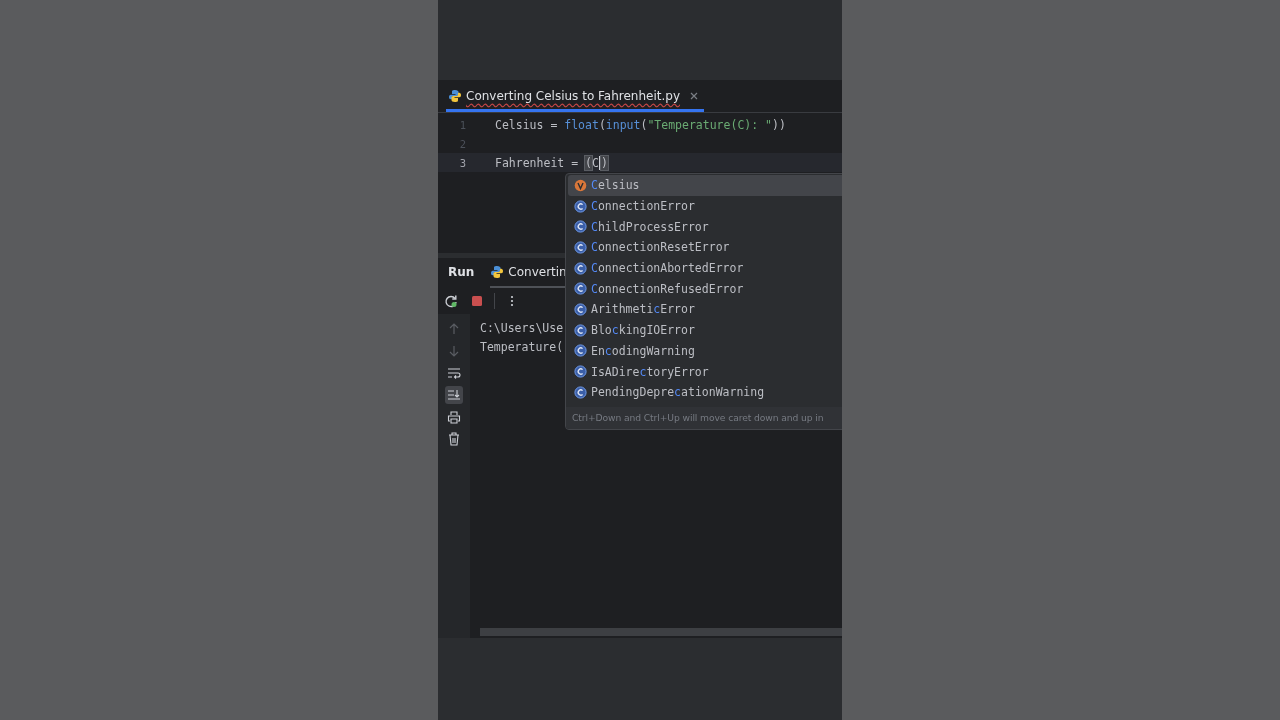 Image resolution: width=1280 pixels, height=720 pixels. Describe the element at coordinates (705, 268) in the screenshot. I see `completion-item: ConnectionAbortedError` at that location.